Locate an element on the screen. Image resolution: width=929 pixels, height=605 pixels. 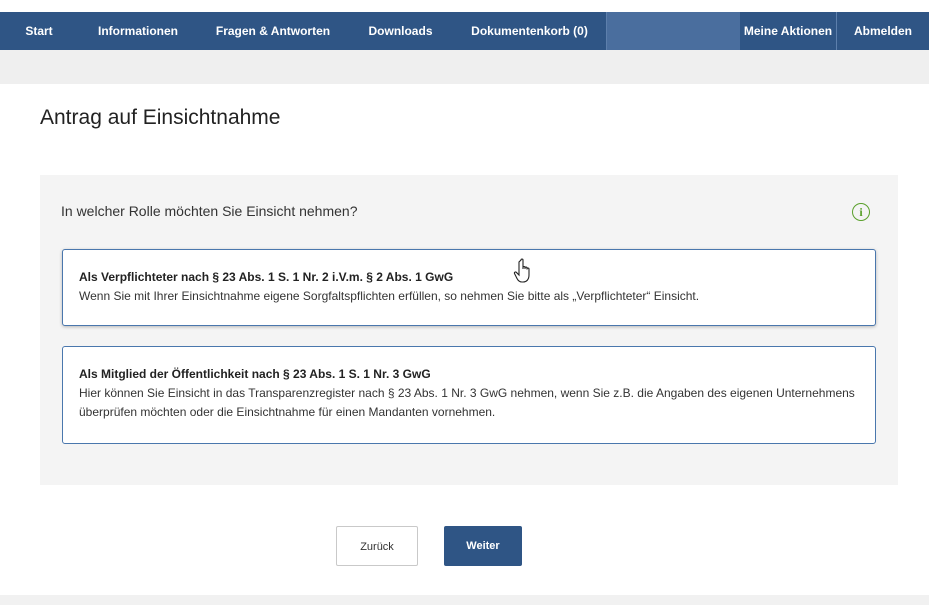
next-button: Weiter is located at coordinates (483, 546).